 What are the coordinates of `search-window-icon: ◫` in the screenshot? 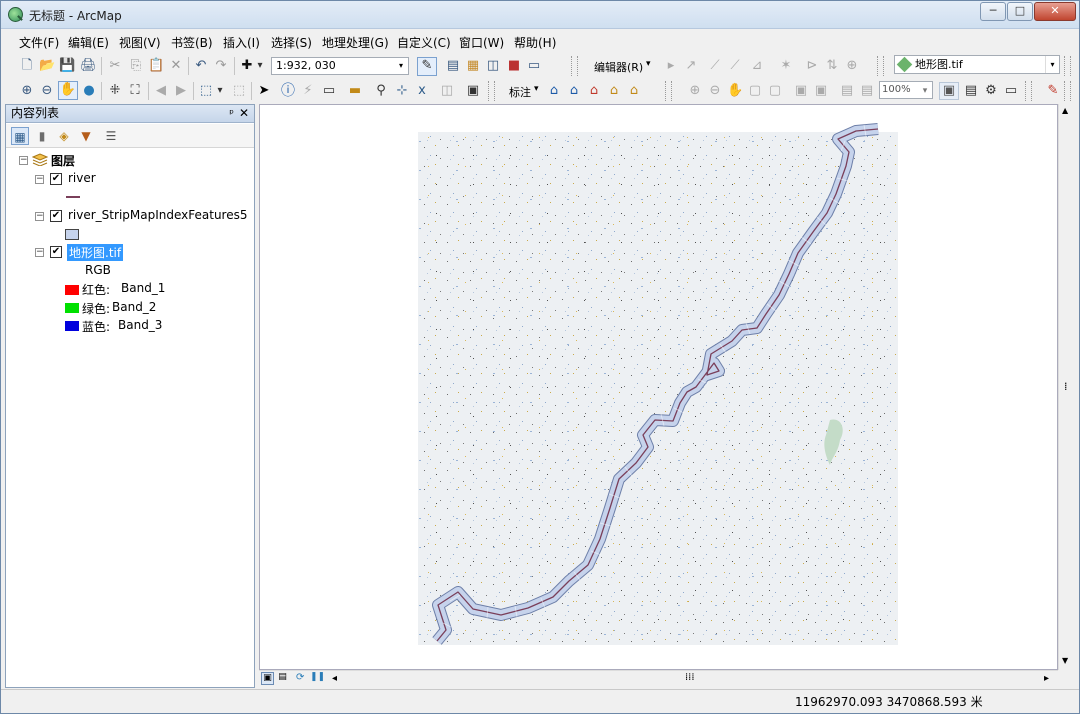 It's located at (493, 66).